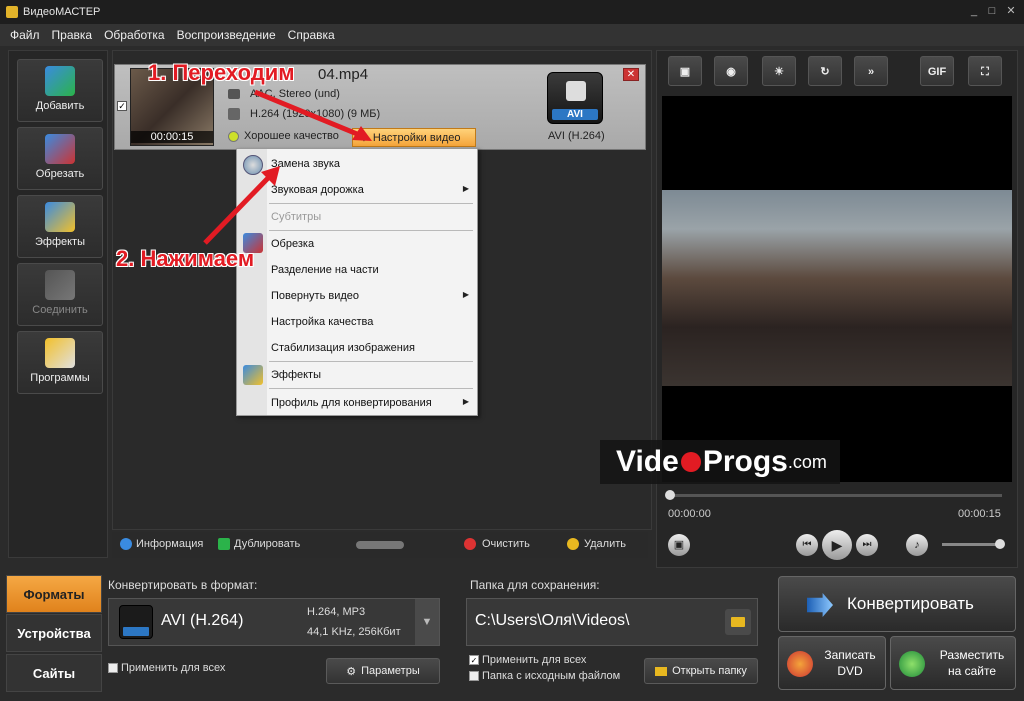  Describe the element at coordinates (183, 585) in the screenshot. I see `format-caption: Конвертировать в формат:` at that location.